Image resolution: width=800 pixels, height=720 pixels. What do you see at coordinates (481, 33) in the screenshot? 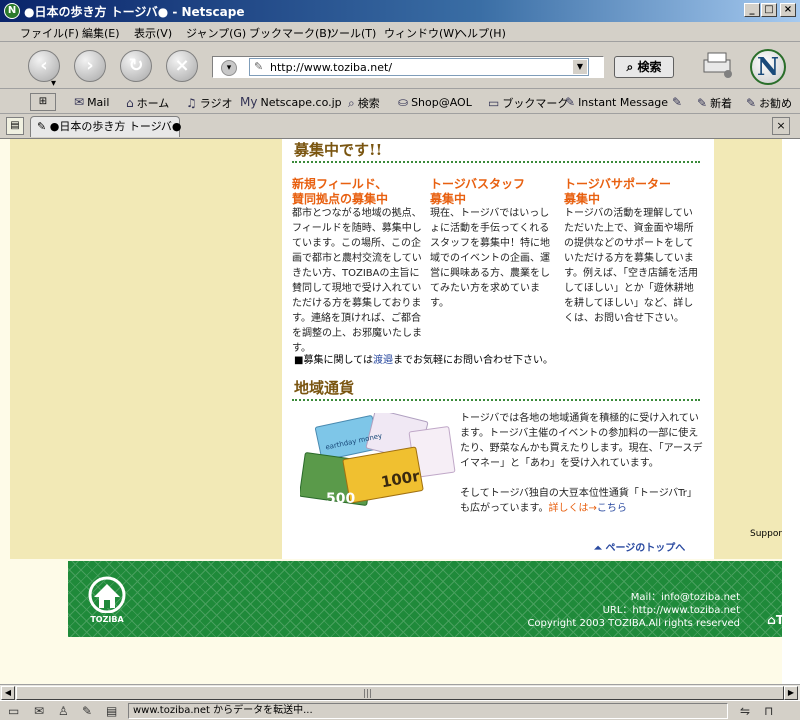
I see `menu-help: ヘルプ(H)` at bounding box center [481, 33].